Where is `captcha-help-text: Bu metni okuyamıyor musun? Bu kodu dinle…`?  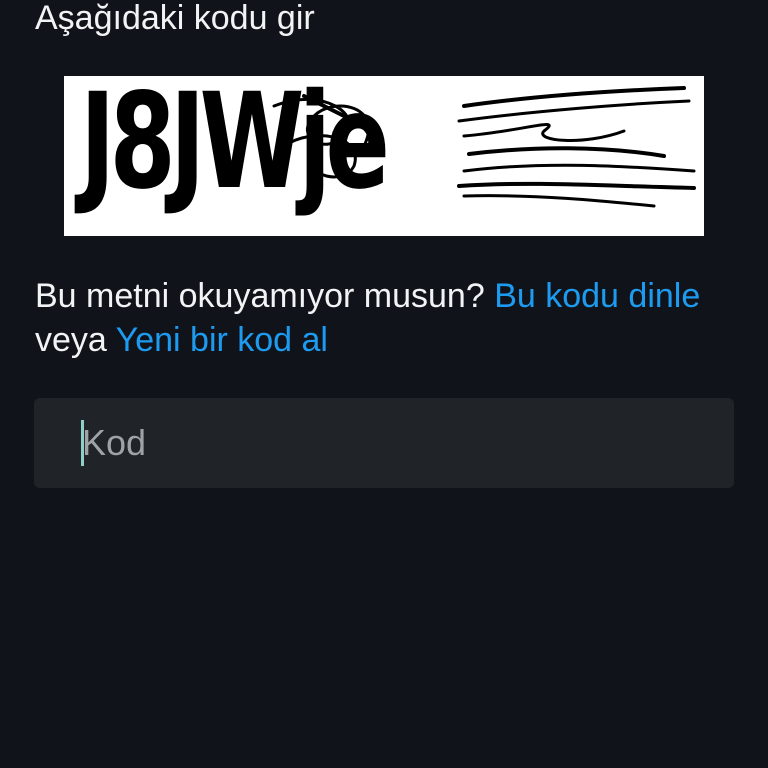 captcha-help-text: Bu metni okuyamıyor musun? Bu kodu dinle… is located at coordinates (385, 318).